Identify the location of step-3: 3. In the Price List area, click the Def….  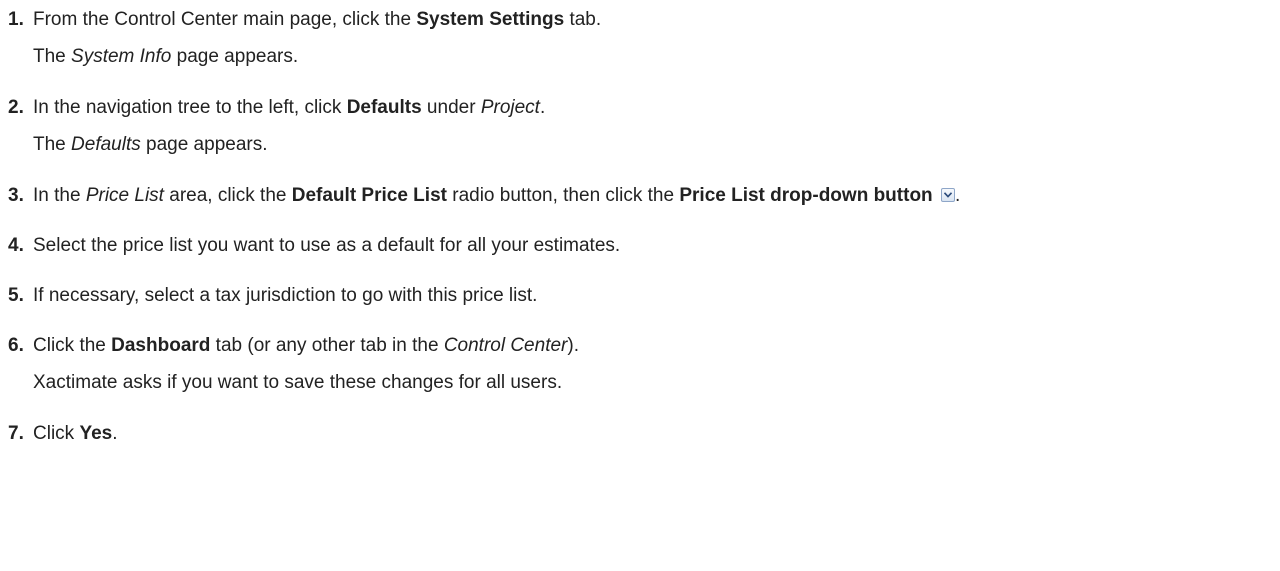
(644, 196).